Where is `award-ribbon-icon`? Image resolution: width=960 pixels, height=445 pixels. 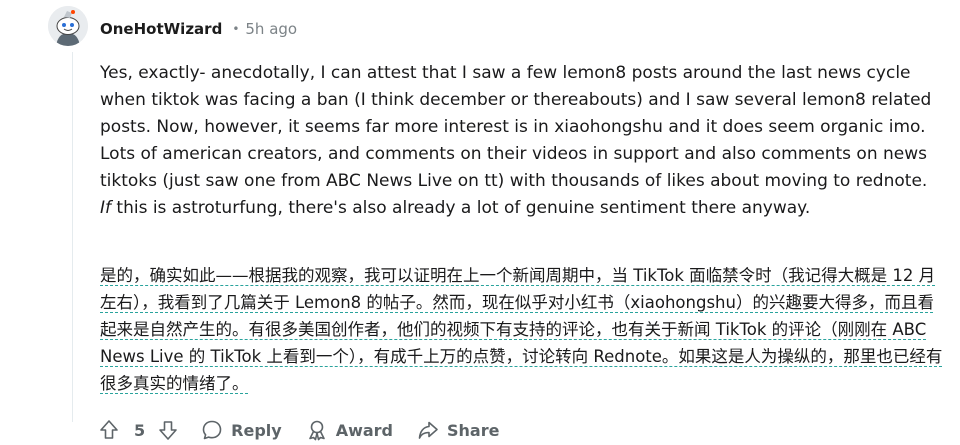
award-ribbon-icon is located at coordinates (317, 430).